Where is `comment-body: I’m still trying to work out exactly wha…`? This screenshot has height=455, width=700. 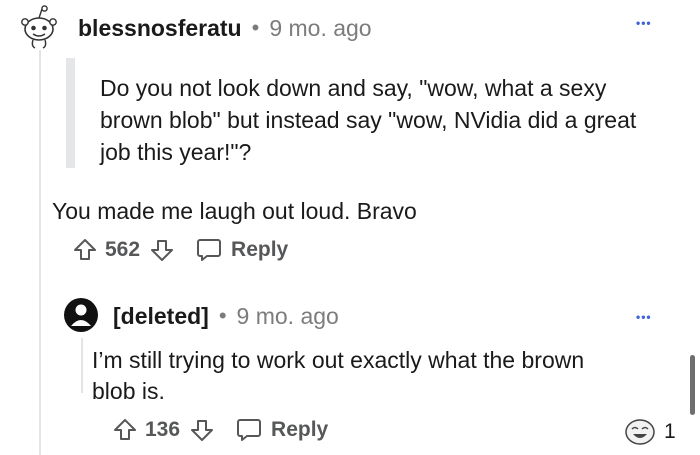 comment-body: I’m still trying to work out exactly wha… is located at coordinates (338, 375).